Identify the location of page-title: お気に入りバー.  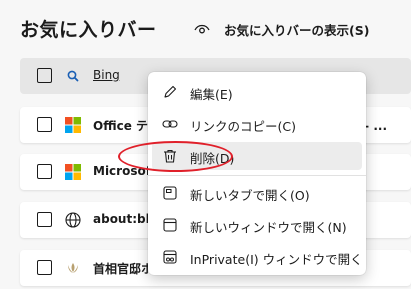
(88, 30).